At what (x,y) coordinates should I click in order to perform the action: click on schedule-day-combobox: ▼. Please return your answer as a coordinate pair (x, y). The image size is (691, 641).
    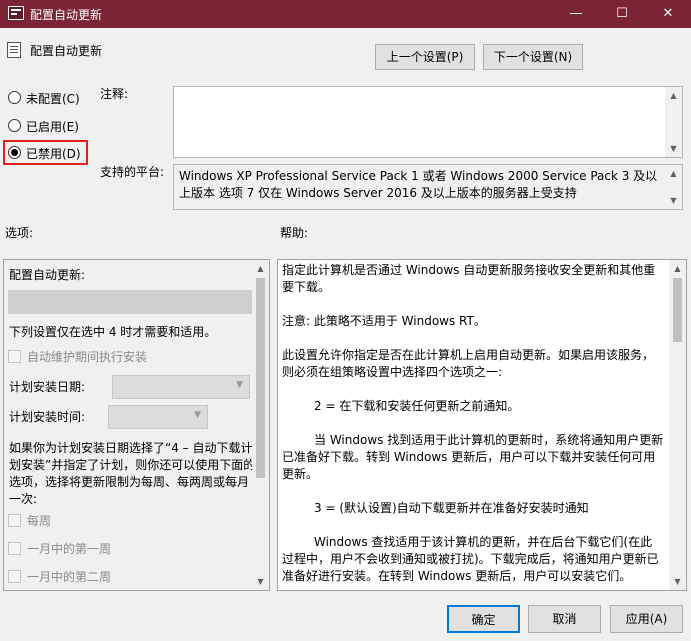
    Looking at the image, I should click on (181, 387).